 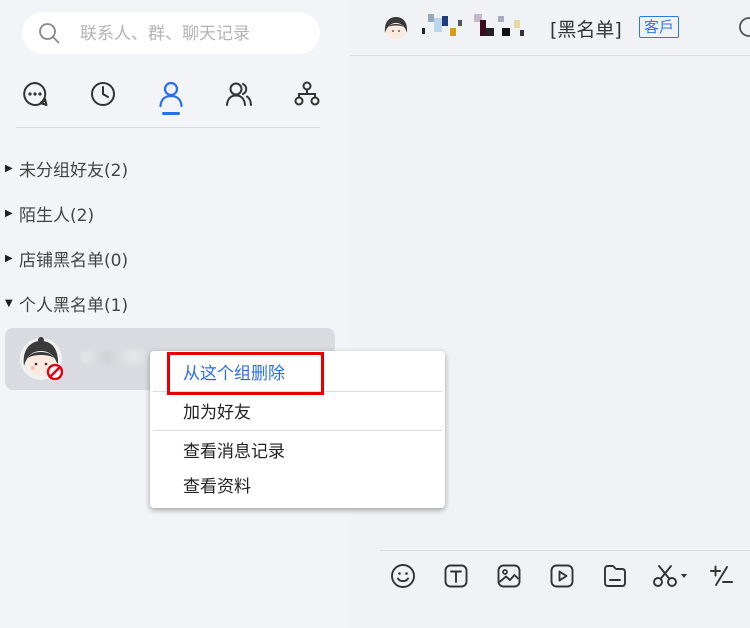 I want to click on group-label: 陌生人(2), so click(x=57, y=215).